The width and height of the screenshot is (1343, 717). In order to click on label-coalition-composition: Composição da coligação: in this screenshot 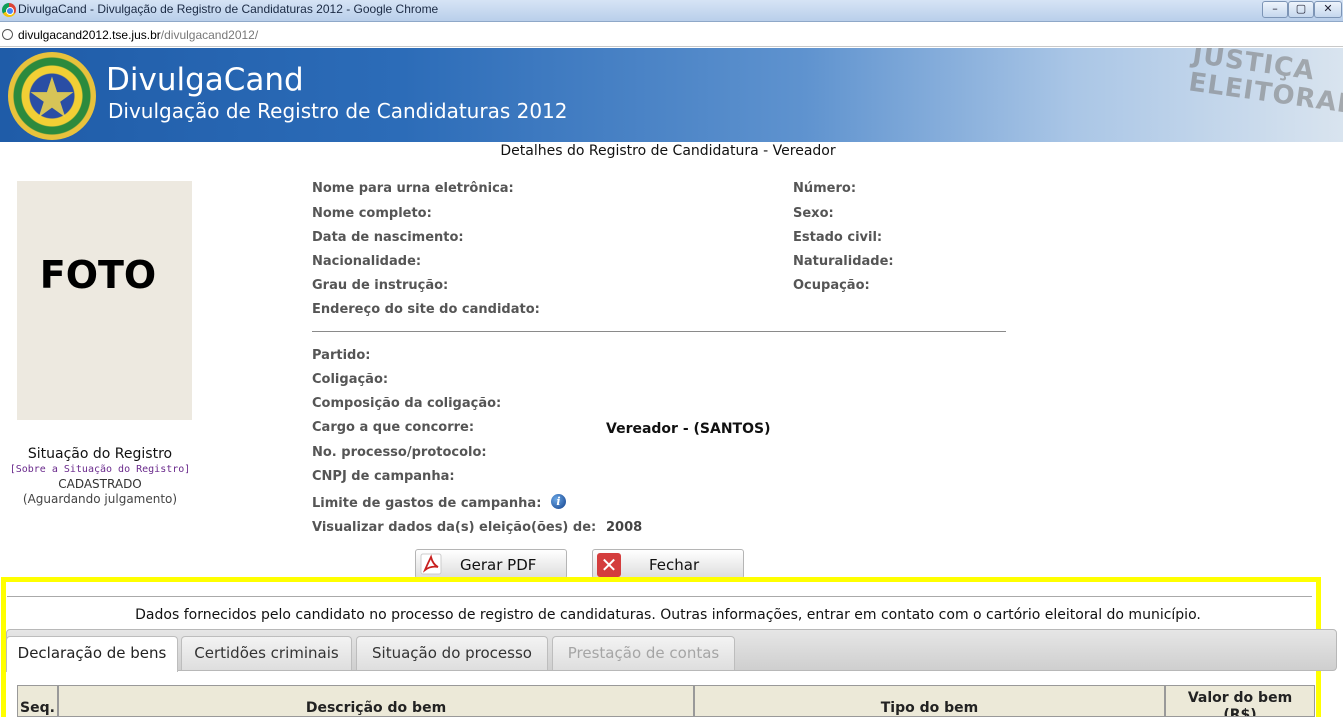, I will do `click(407, 403)`.